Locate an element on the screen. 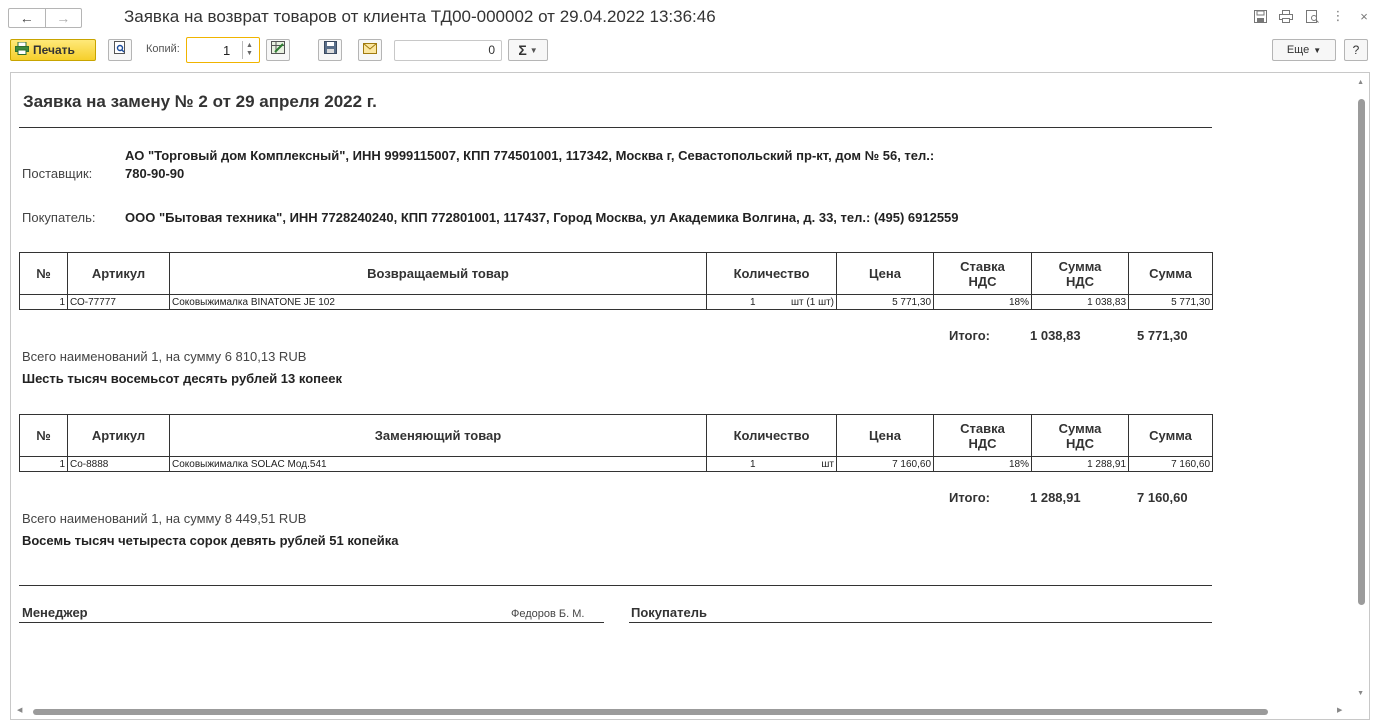 The image size is (1380, 728). cell-vat-sum: 1 038,83 is located at coordinates (1080, 302).